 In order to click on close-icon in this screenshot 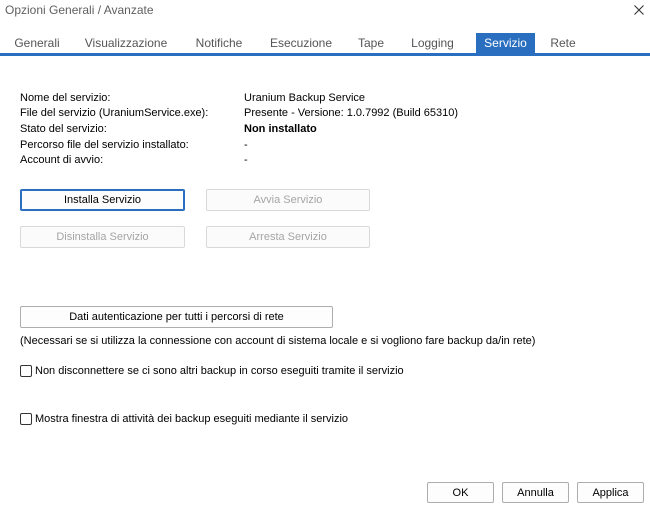, I will do `click(639, 10)`.